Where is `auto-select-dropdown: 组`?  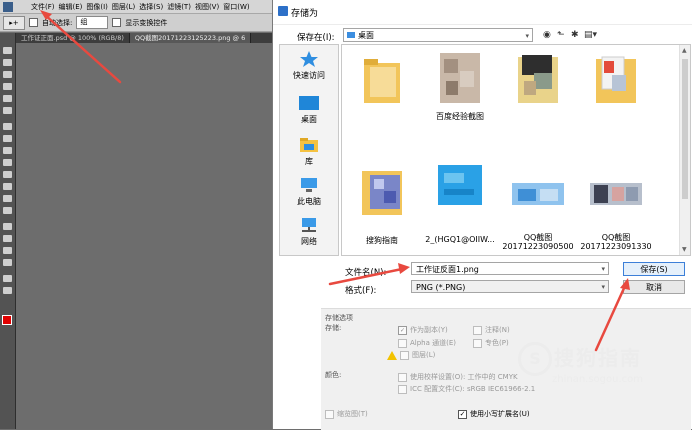 auto-select-dropdown: 组 is located at coordinates (92, 22).